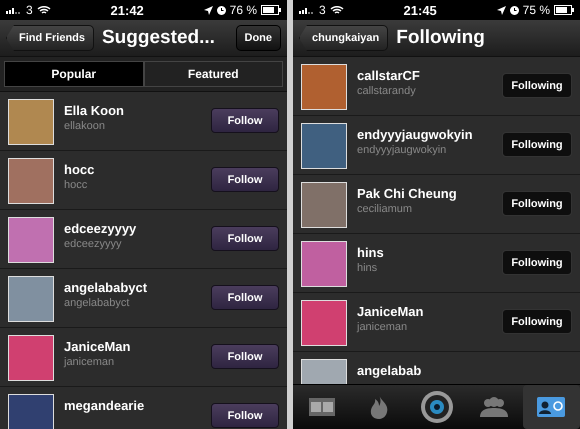 This screenshot has height=429, width=580. Describe the element at coordinates (385, 209) in the screenshot. I see `user-handle: ceciliamum` at that location.